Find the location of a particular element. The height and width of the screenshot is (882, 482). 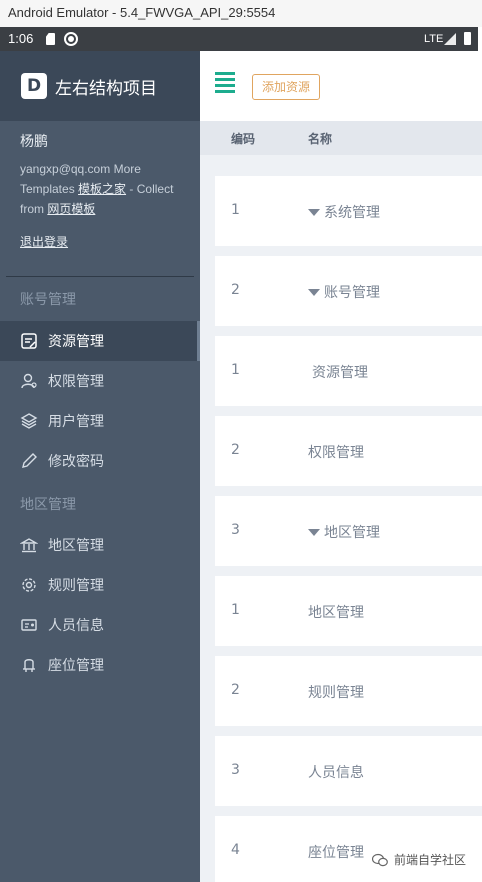

info-templates: Templates is located at coordinates (47, 189).